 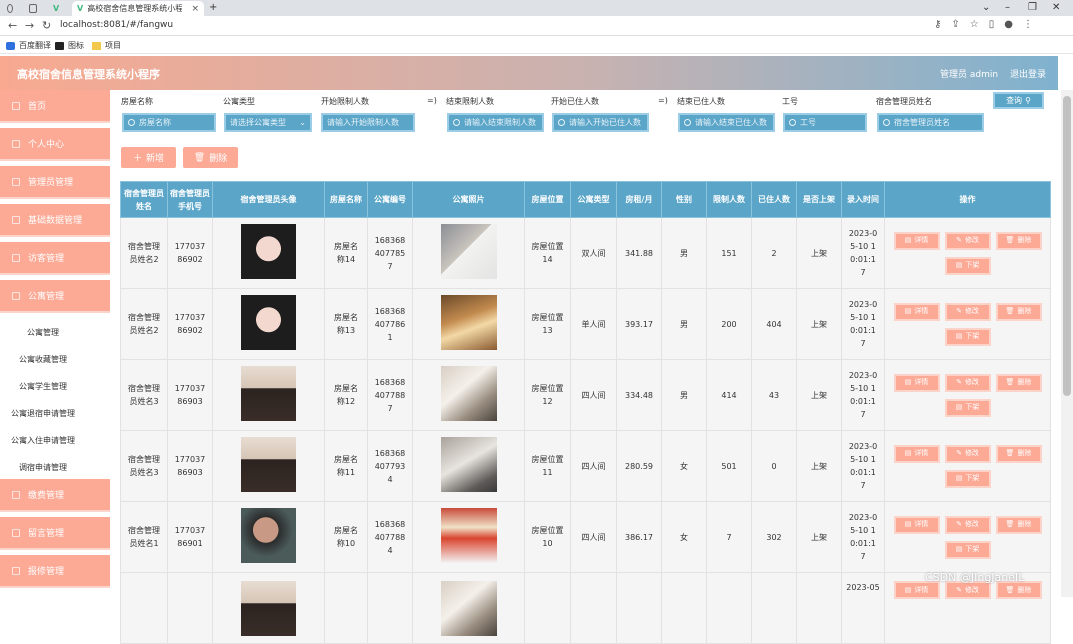 I want to click on sidebar-item-repairs: 报修管理, so click(x=55, y=571).